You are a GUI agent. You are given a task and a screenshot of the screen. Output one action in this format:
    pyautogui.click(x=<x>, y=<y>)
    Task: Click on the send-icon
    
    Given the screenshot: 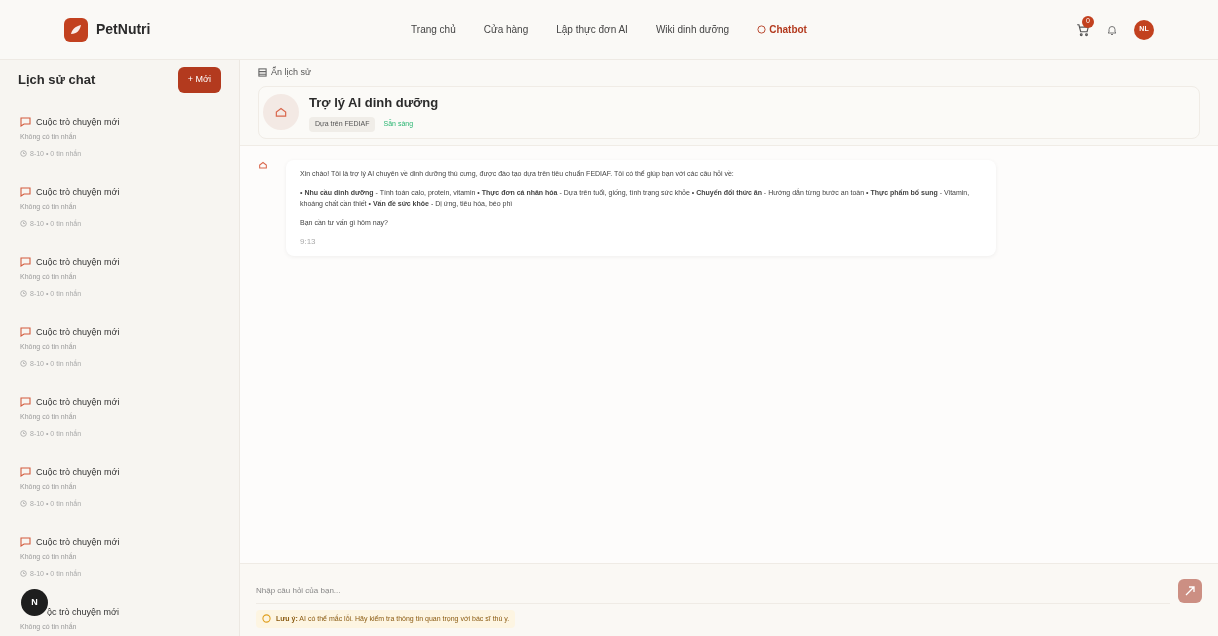 What is the action you would take?
    pyautogui.click(x=1190, y=590)
    